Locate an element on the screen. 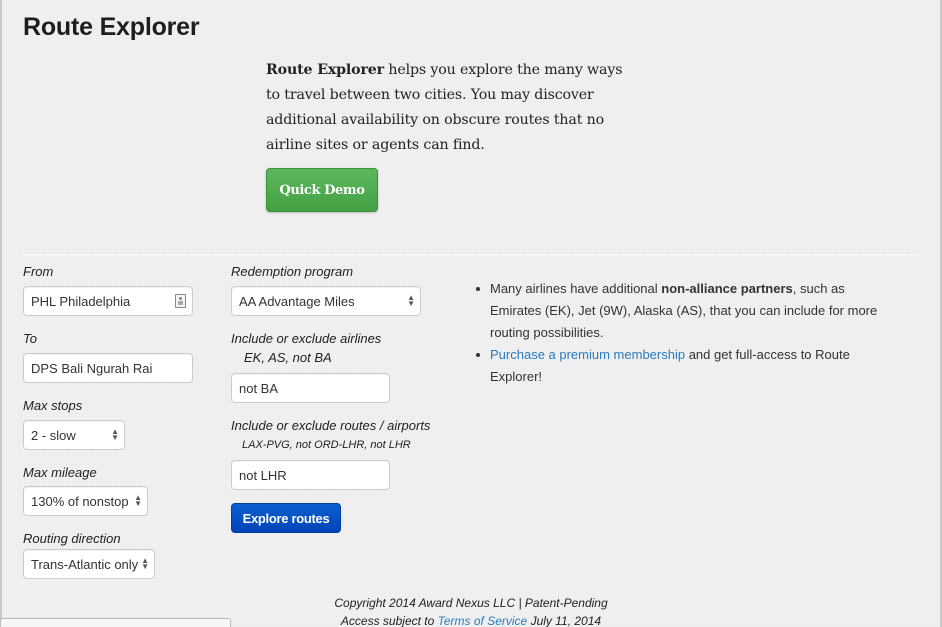 The width and height of the screenshot is (942, 627). page-title: Route Explorer is located at coordinates (111, 27).